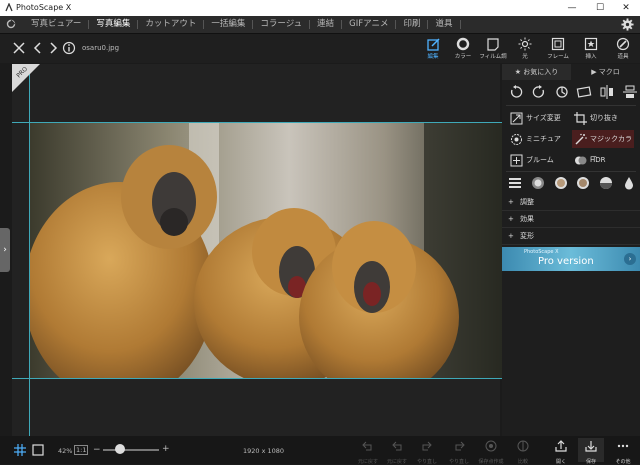  I want to click on menu-tab: 印刷, so click(412, 24).